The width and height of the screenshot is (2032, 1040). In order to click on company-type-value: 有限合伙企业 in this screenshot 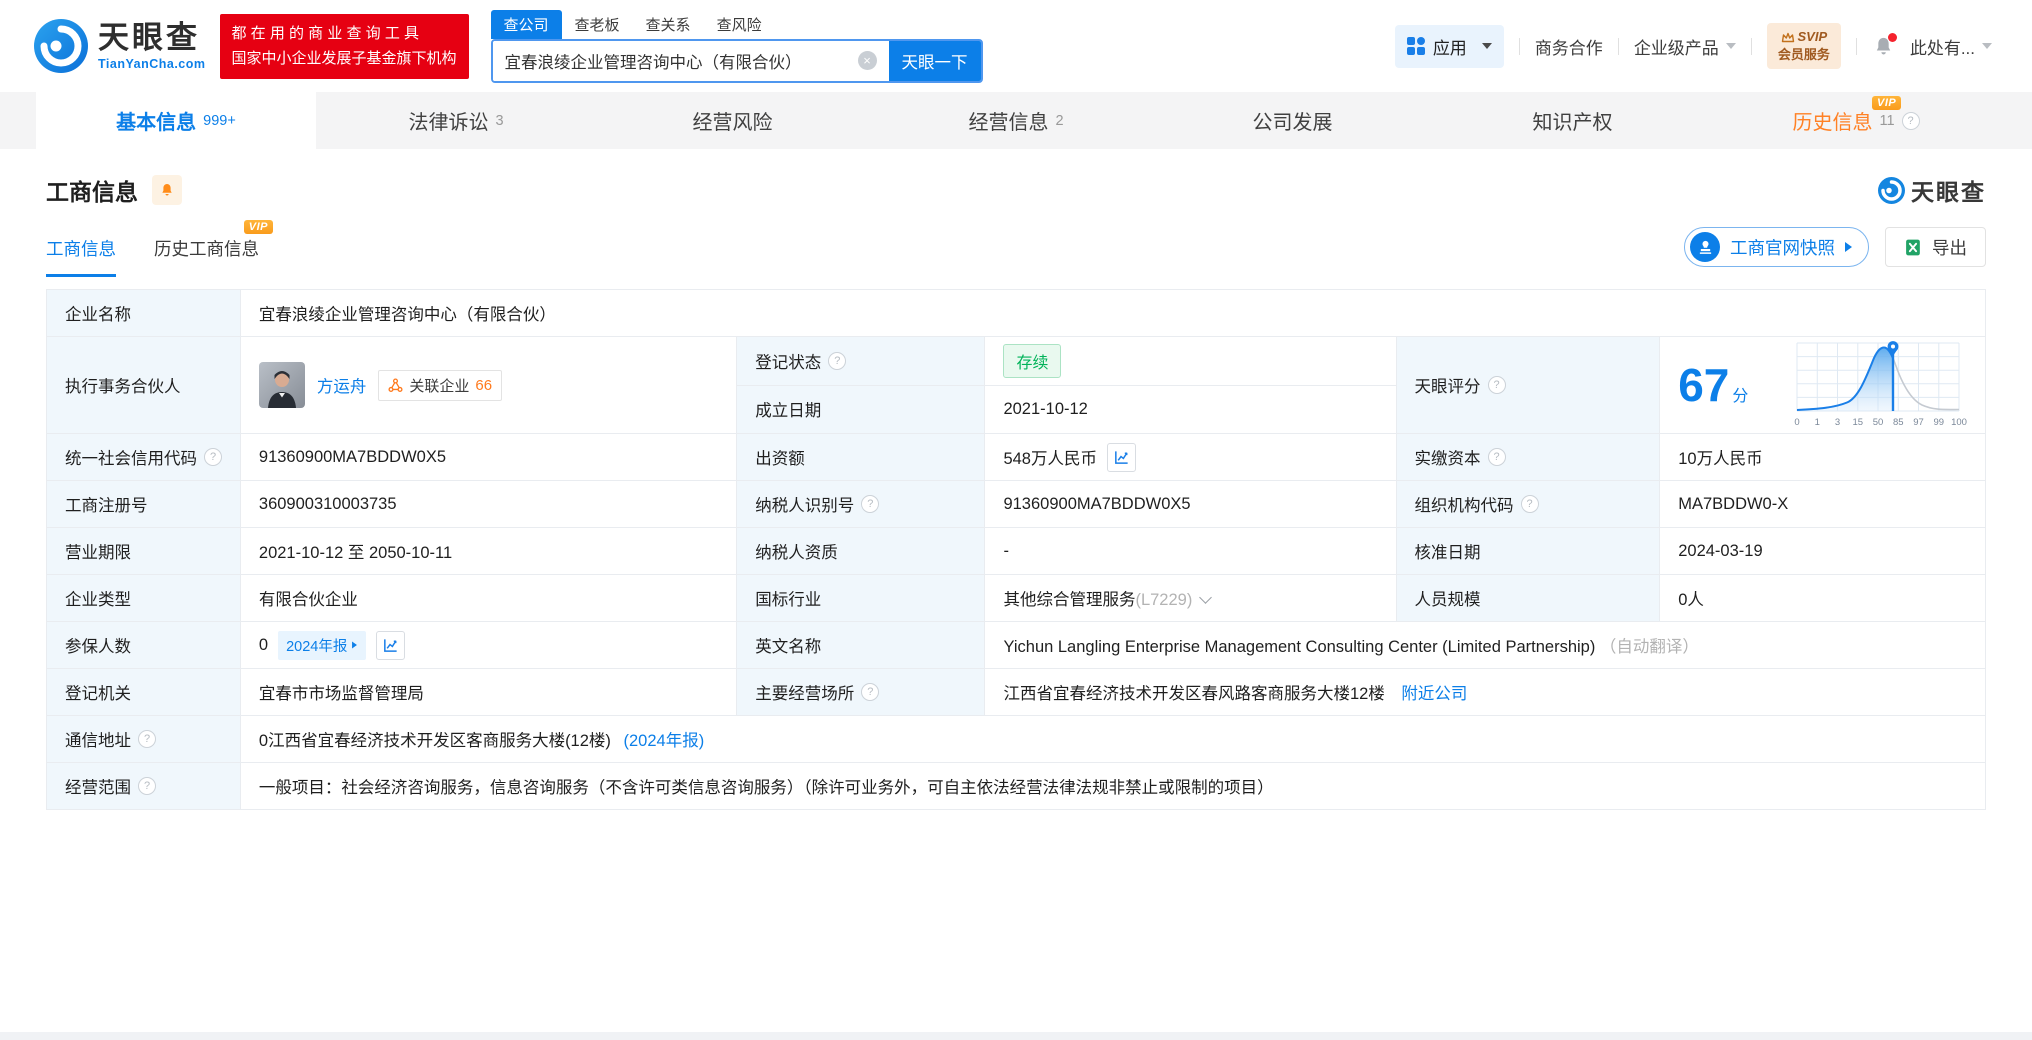, I will do `click(488, 598)`.